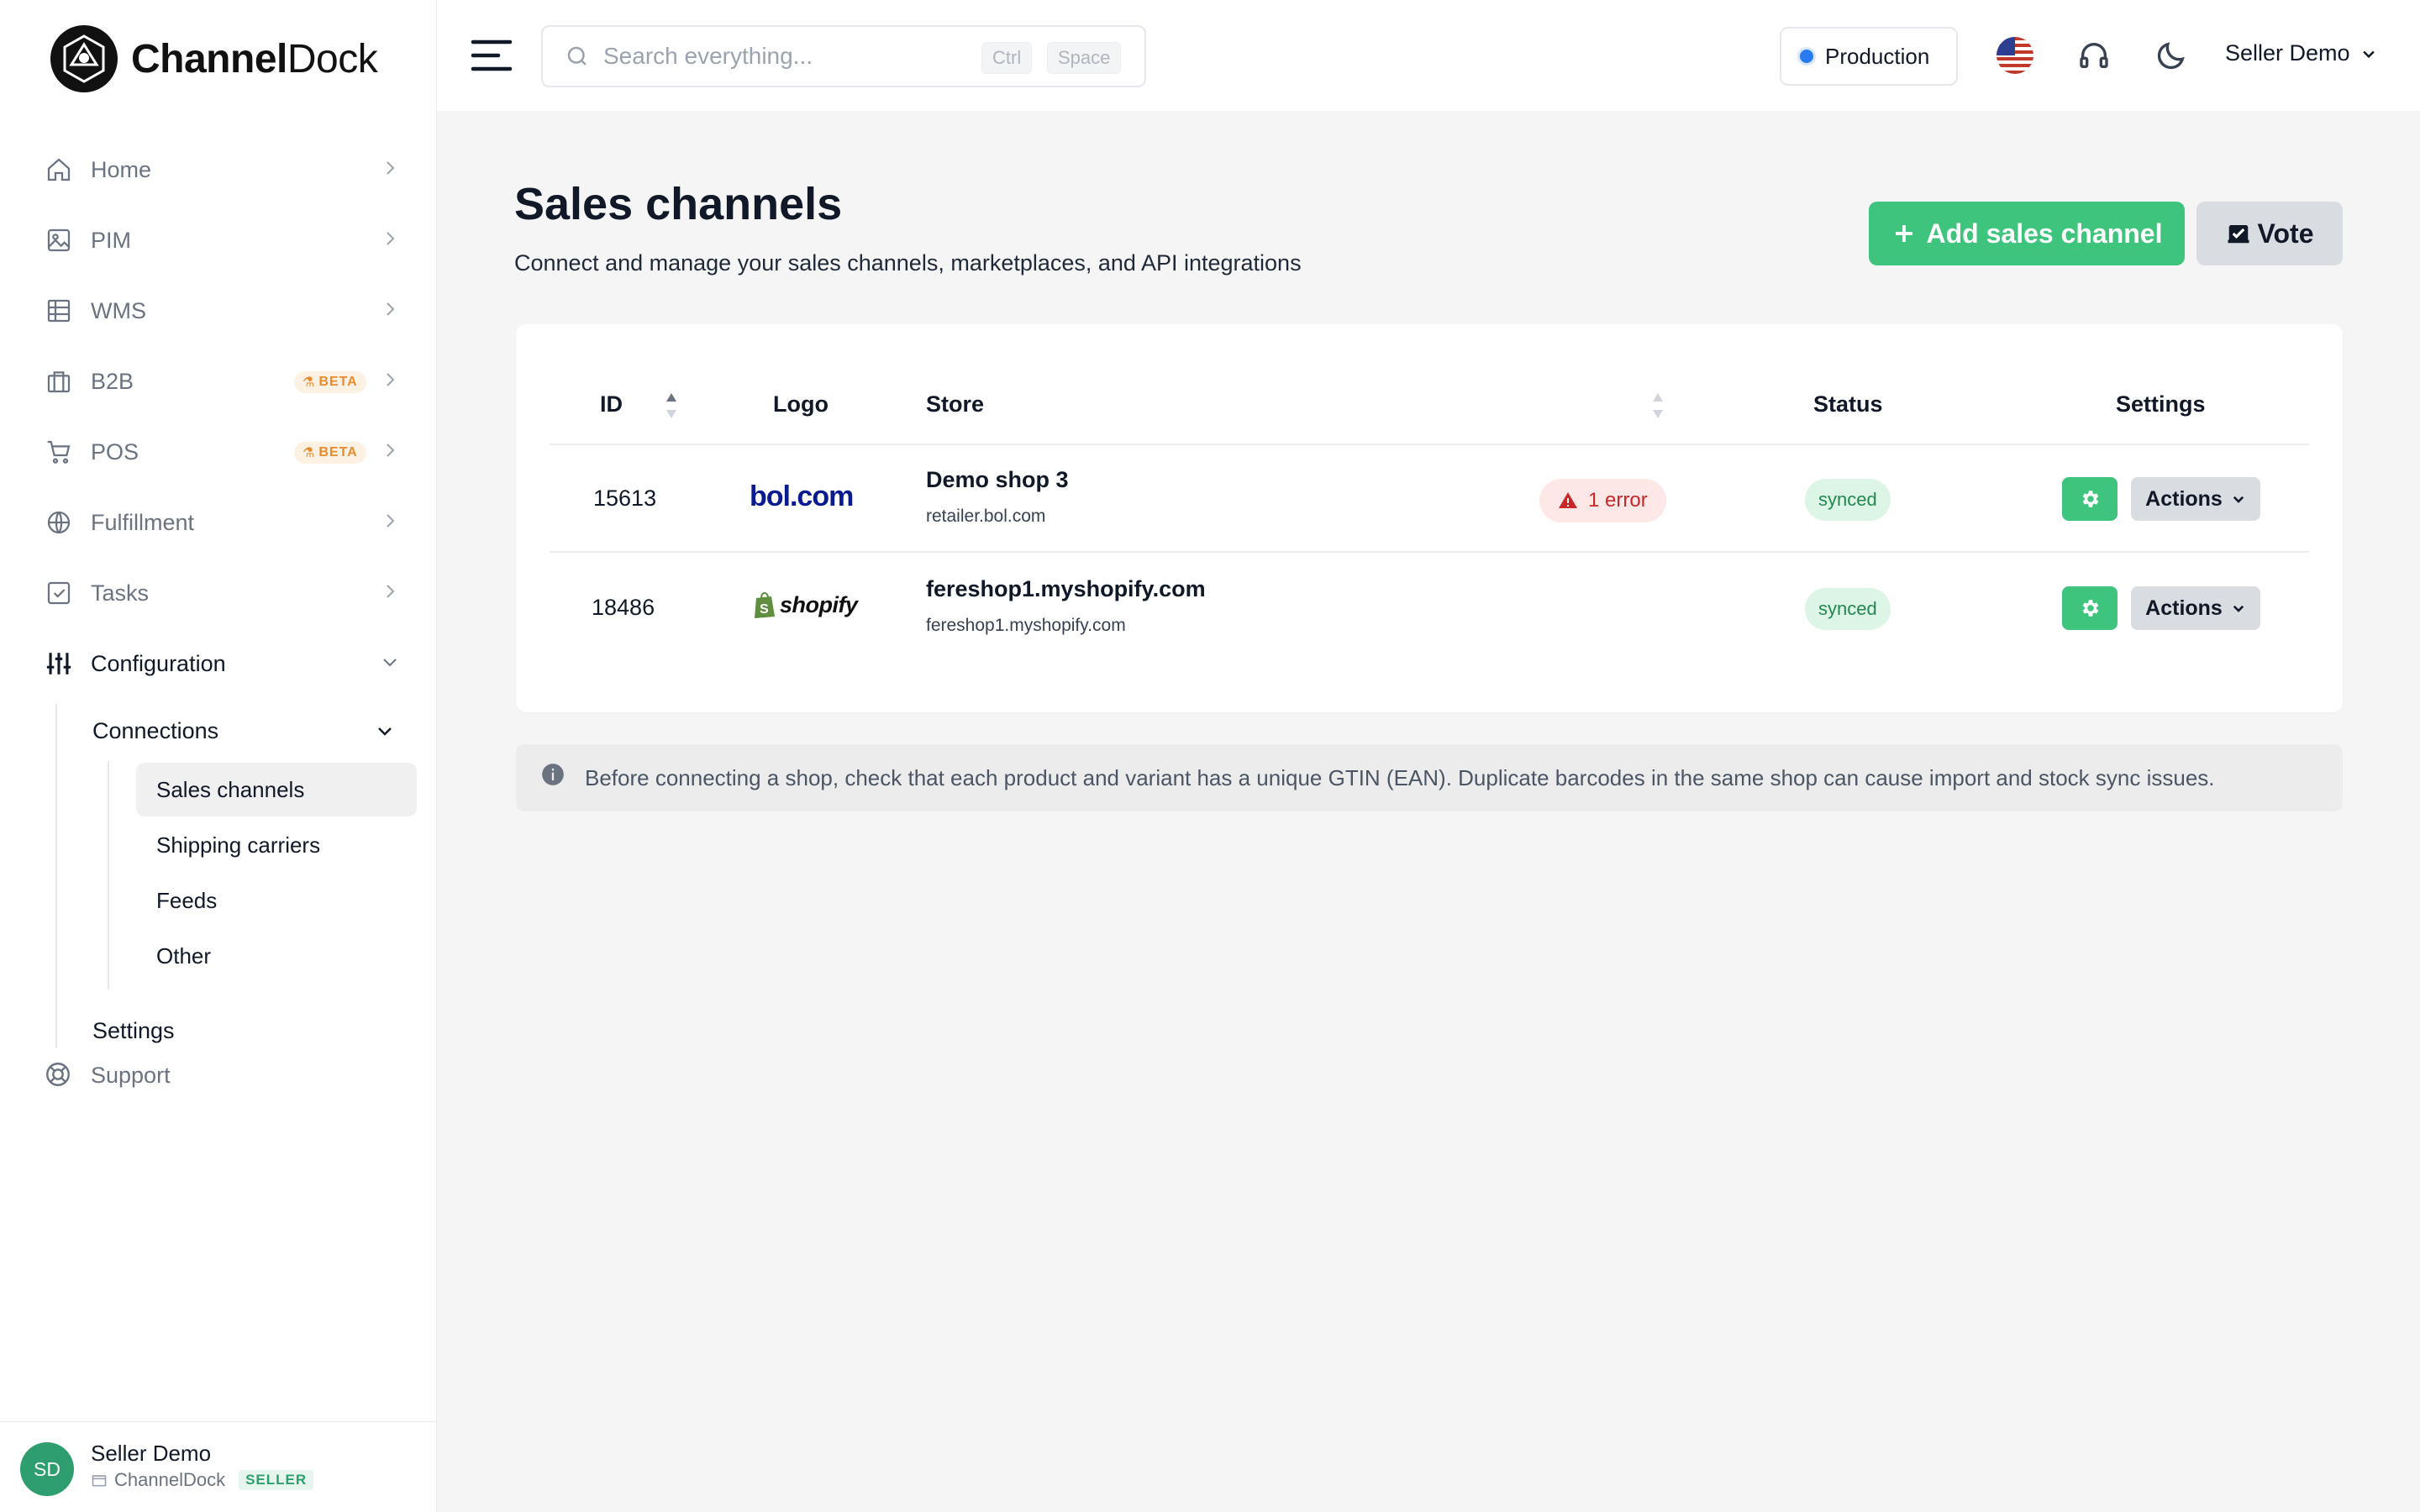  What do you see at coordinates (59, 593) in the screenshot?
I see `checkbox-icon` at bounding box center [59, 593].